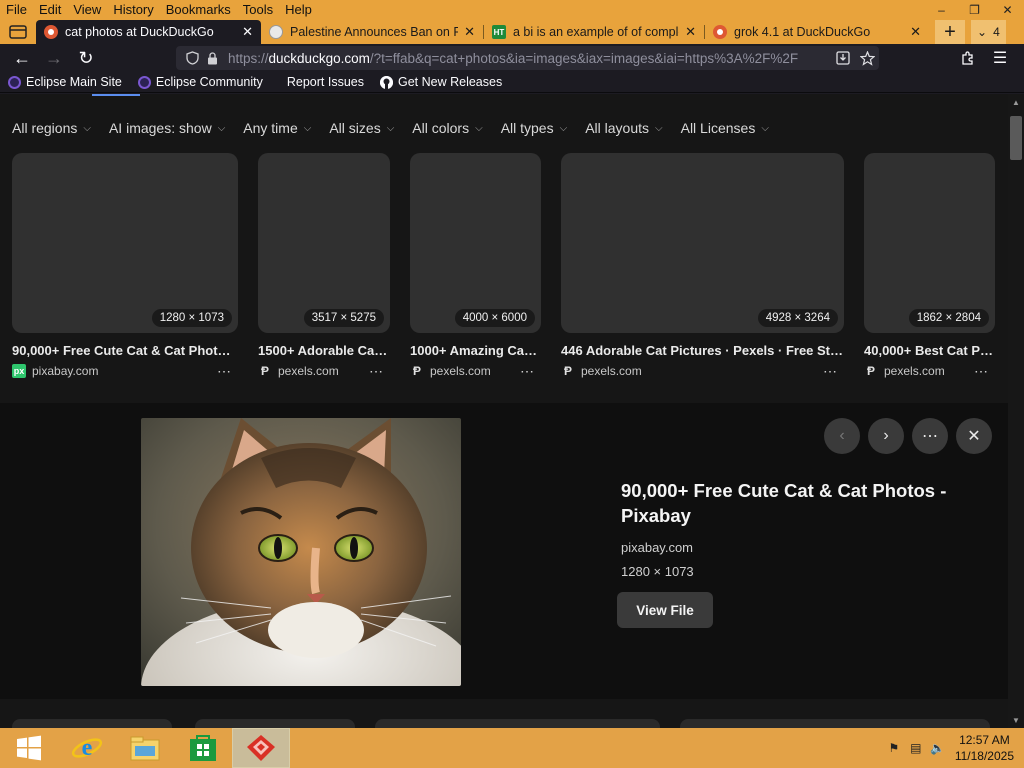 The width and height of the screenshot is (1024, 768). Describe the element at coordinates (817, 32) in the screenshot. I see `tab-grok: grok 4.1 at DuckDuckGo ✕` at that location.